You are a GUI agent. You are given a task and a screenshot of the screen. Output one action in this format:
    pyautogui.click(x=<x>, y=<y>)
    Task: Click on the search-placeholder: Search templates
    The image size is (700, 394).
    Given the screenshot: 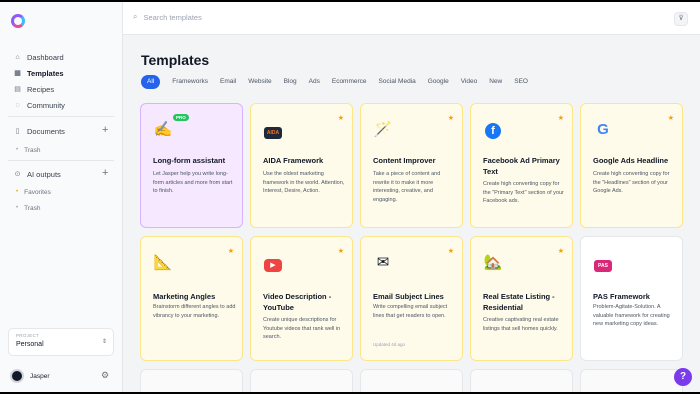 What is the action you would take?
    pyautogui.click(x=172, y=17)
    